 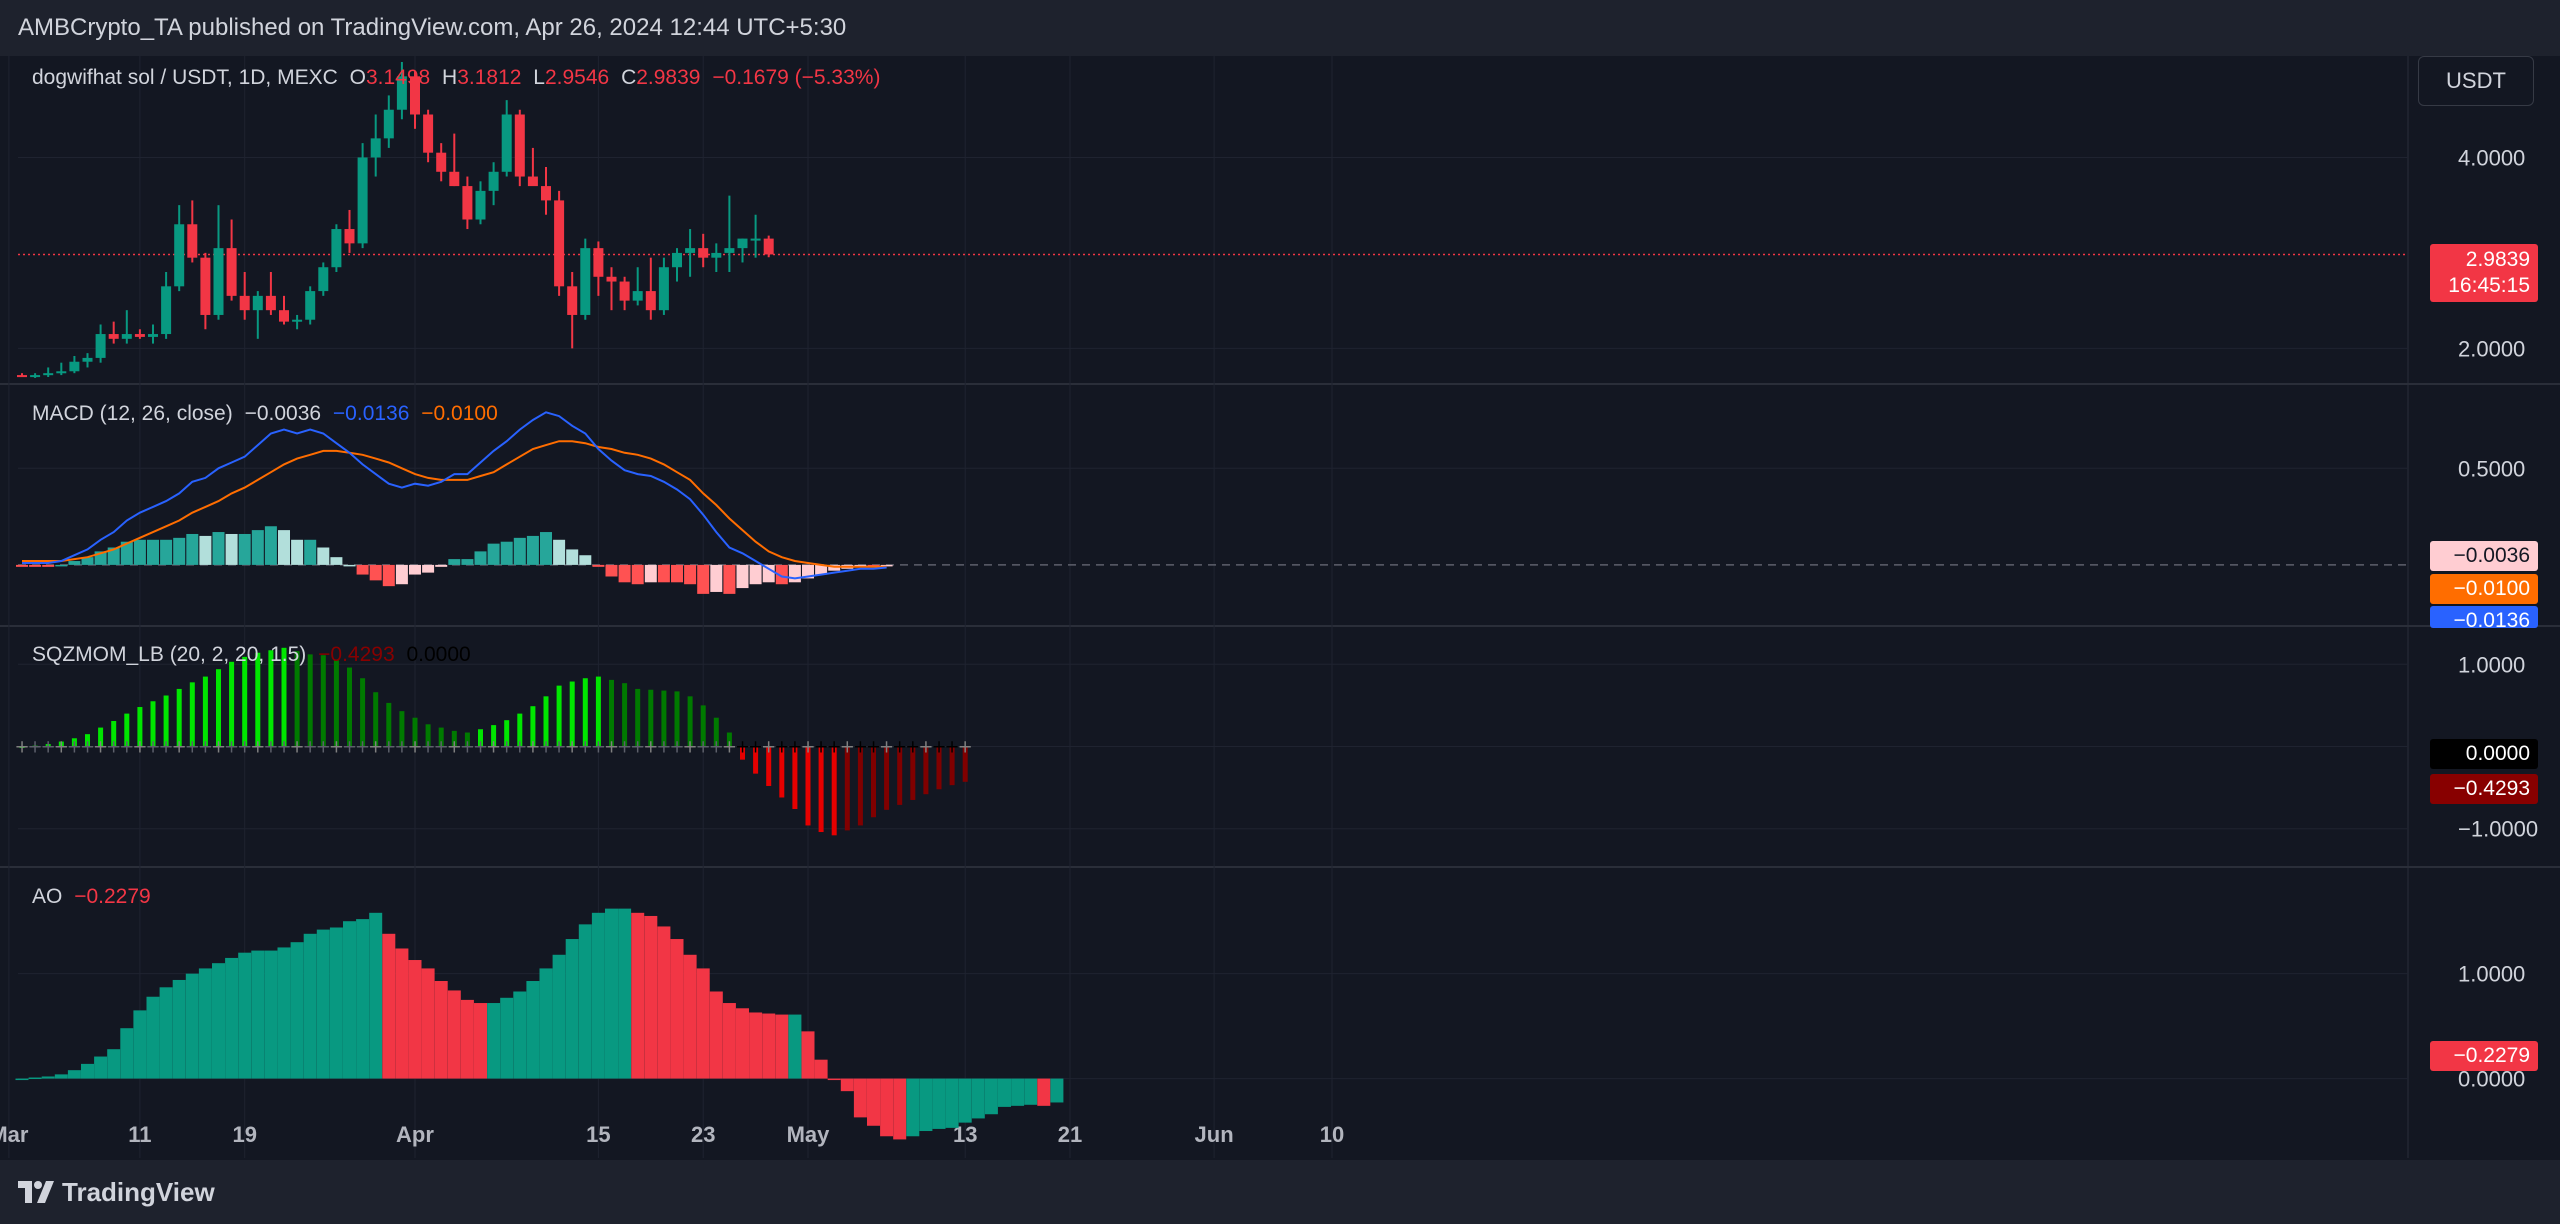 I want to click on y-tick-label: 4.0000, so click(x=2491, y=157).